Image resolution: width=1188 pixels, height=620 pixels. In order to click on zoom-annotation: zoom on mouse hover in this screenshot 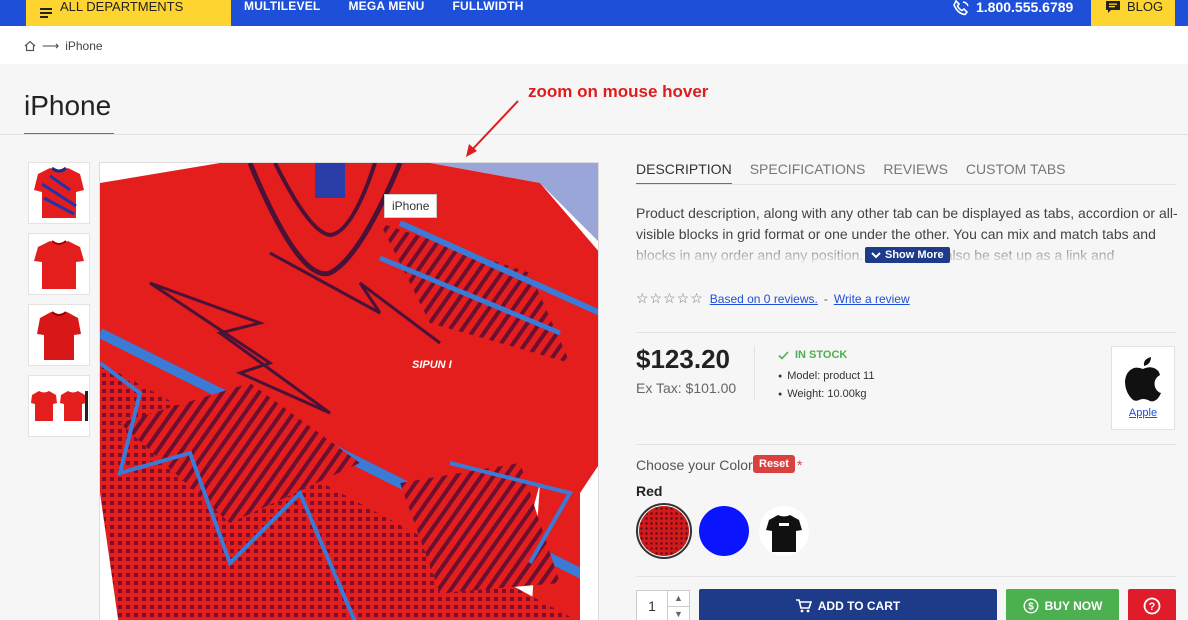, I will do `click(618, 91)`.